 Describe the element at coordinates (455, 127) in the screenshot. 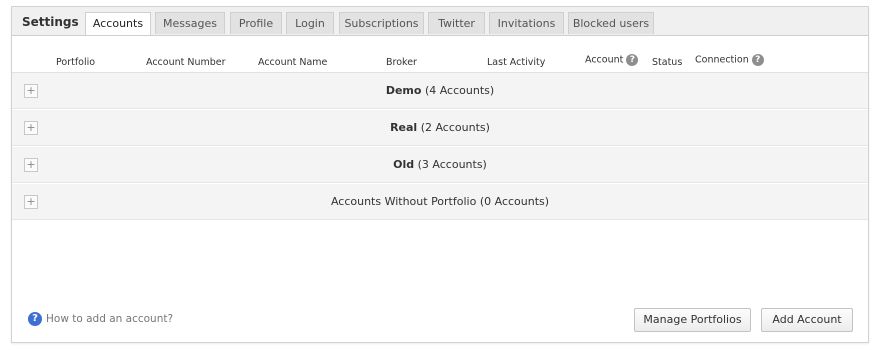

I see `portfolio-group-count: (2 Accounts)` at that location.